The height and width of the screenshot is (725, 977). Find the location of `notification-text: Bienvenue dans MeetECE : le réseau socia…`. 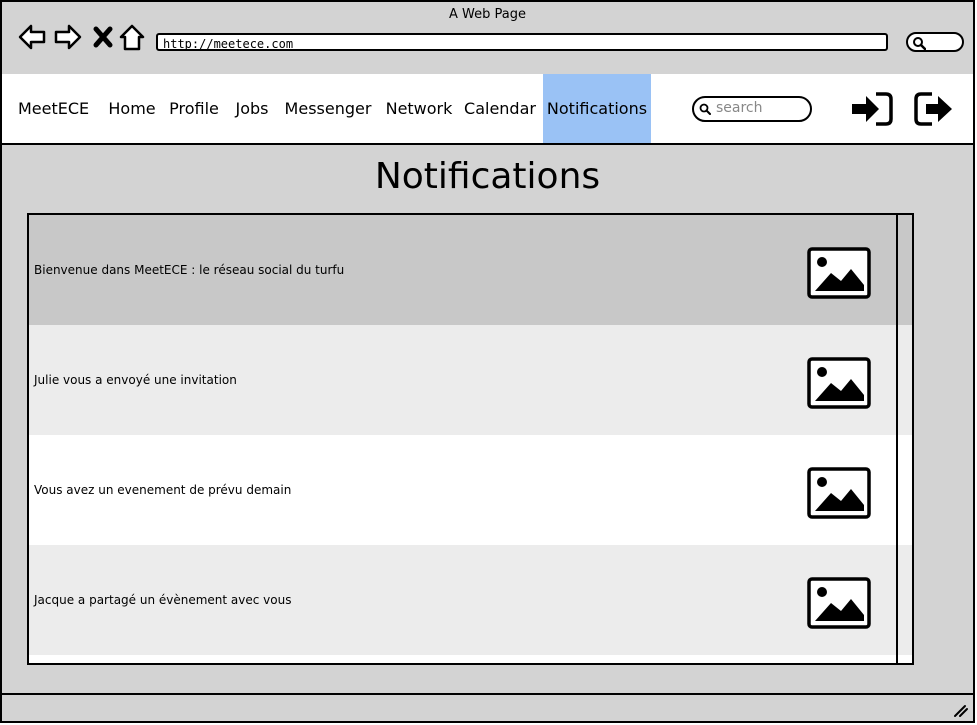

notification-text: Bienvenue dans MeetECE : le réseau socia… is located at coordinates (189, 270).